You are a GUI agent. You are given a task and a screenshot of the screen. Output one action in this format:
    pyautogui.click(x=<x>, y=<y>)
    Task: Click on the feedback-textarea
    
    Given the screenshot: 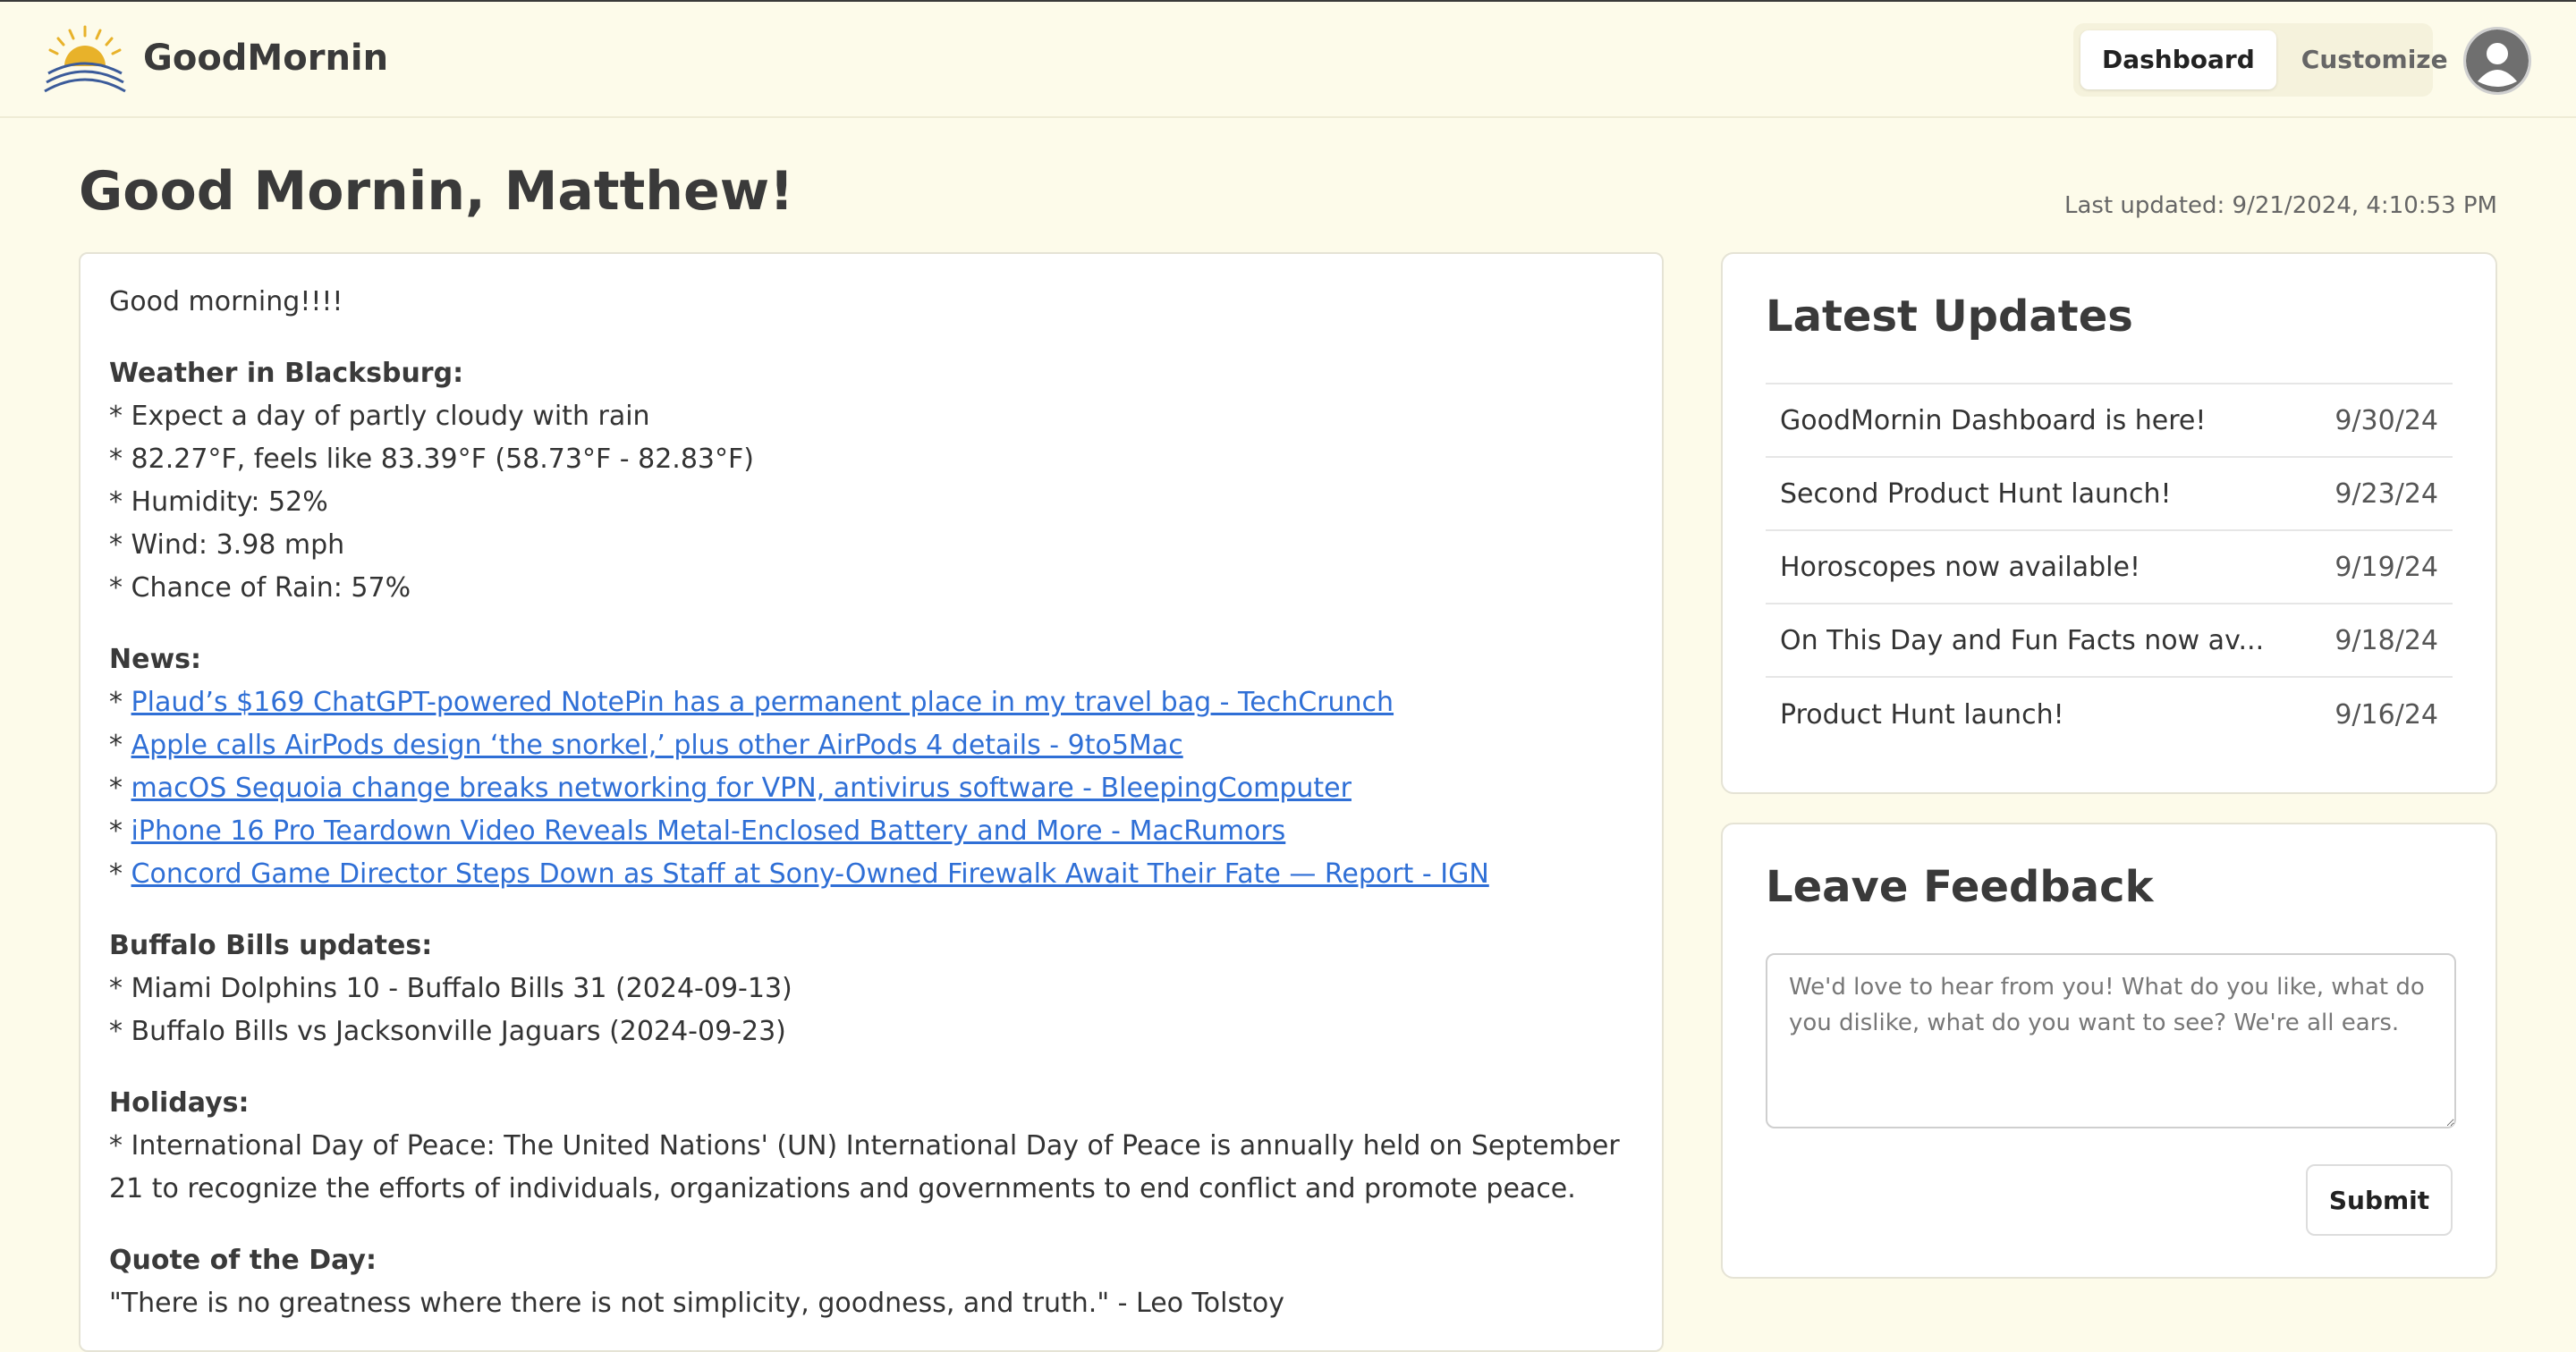 What is the action you would take?
    pyautogui.click(x=2111, y=1040)
    